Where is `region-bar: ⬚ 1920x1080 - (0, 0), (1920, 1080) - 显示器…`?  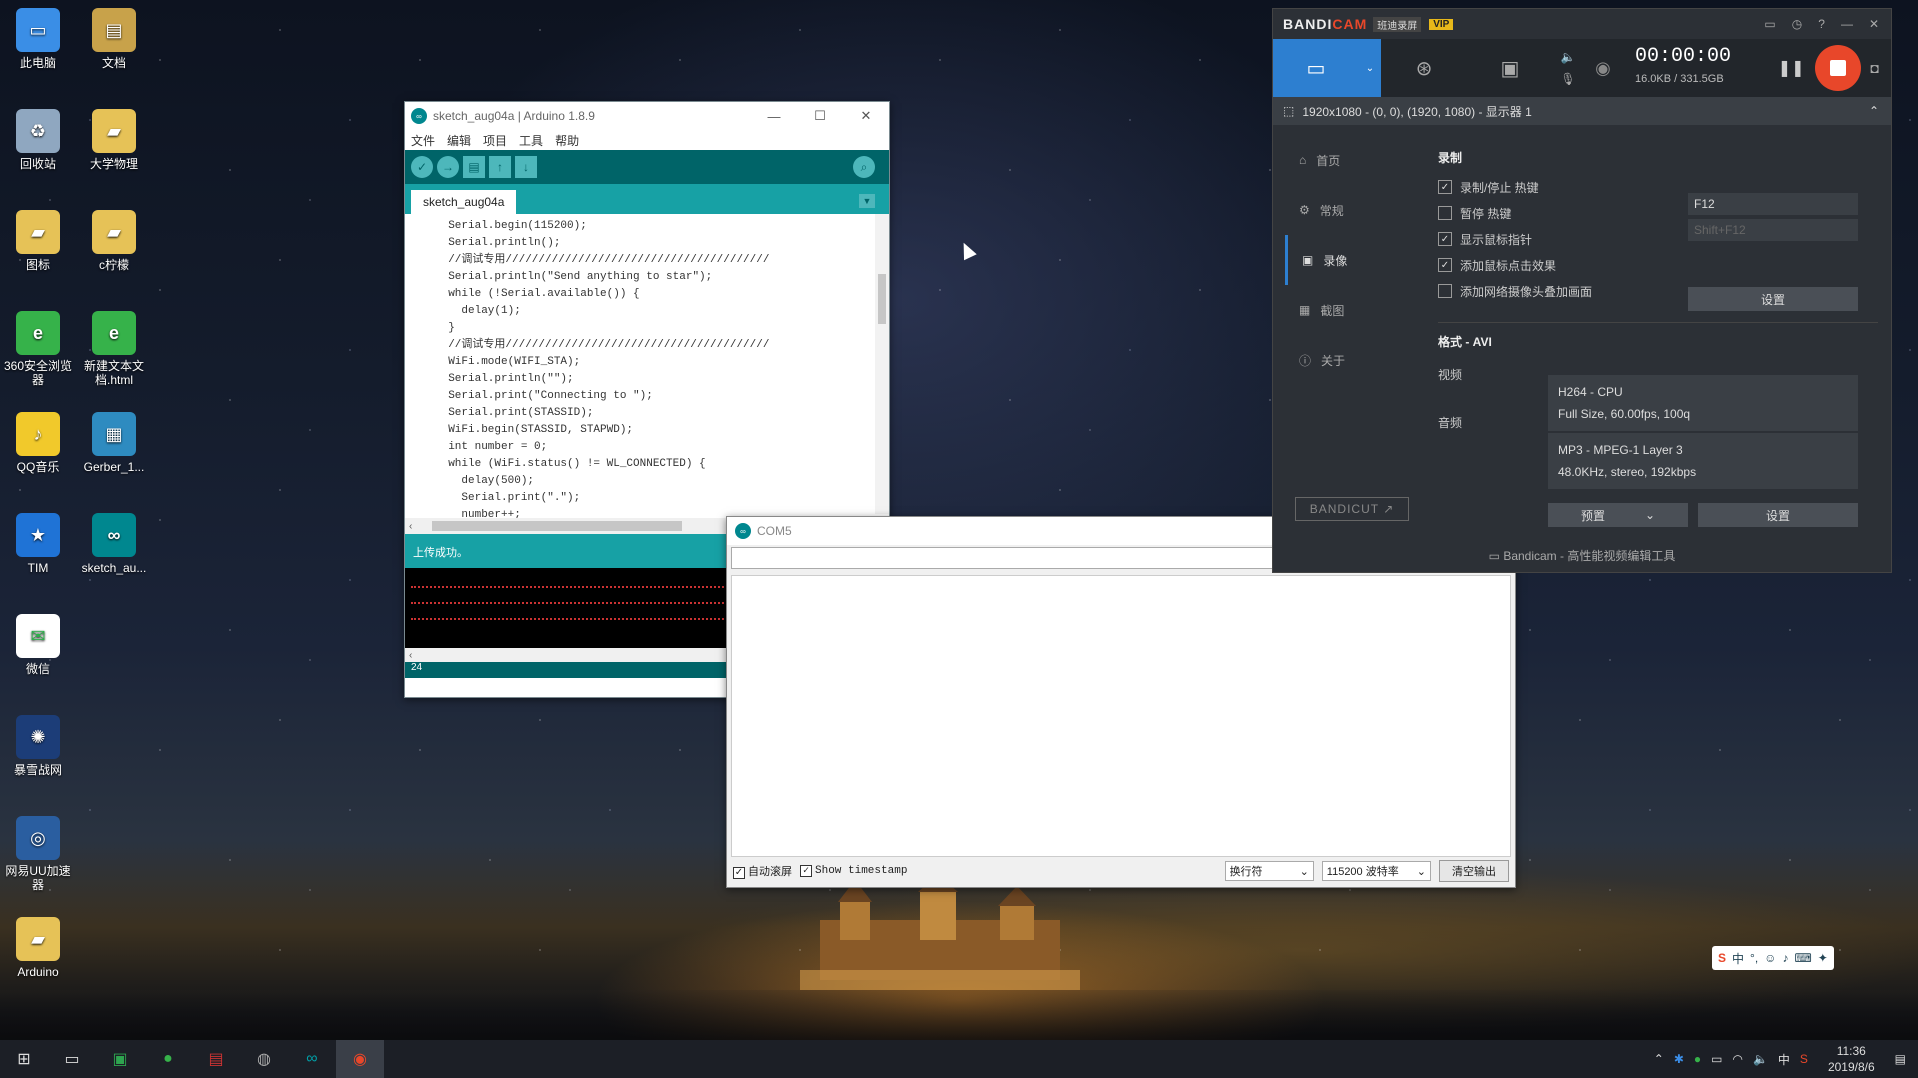 region-bar: ⬚ 1920x1080 - (0, 0), (1920, 1080) - 显示器… is located at coordinates (1582, 111).